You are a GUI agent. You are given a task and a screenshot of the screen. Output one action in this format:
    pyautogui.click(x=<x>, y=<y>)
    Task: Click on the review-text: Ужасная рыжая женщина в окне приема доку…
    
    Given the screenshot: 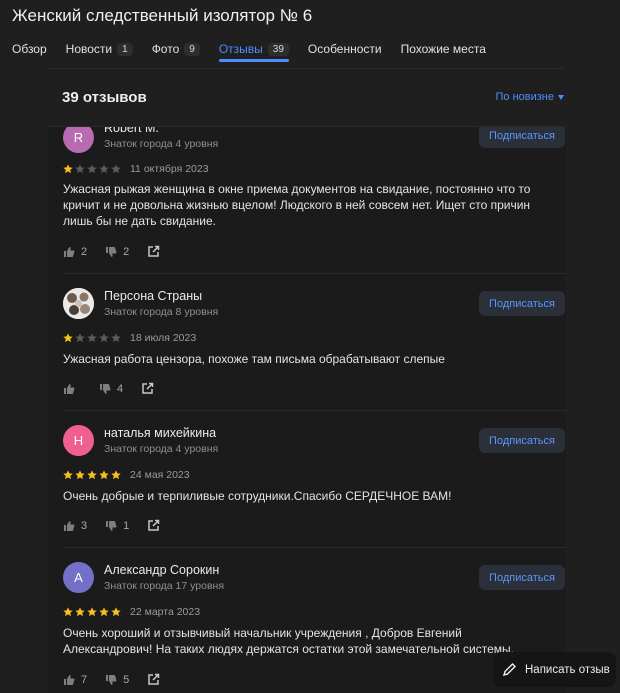 What is the action you would take?
    pyautogui.click(x=297, y=205)
    